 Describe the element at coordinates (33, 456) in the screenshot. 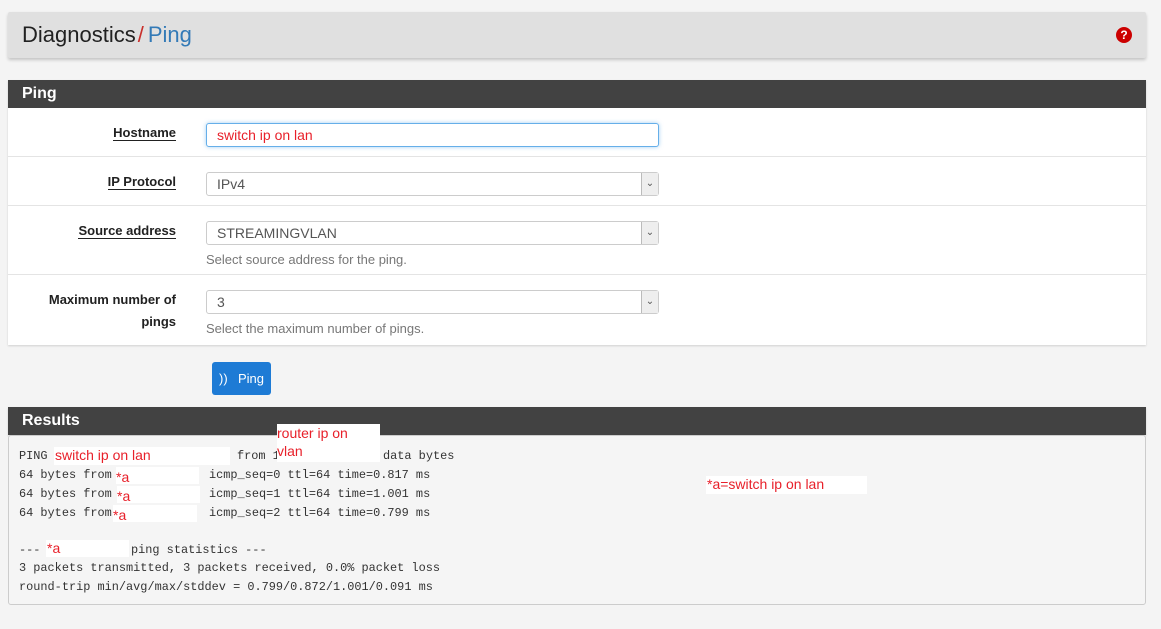

I see `ping-line-prefix: PING` at that location.